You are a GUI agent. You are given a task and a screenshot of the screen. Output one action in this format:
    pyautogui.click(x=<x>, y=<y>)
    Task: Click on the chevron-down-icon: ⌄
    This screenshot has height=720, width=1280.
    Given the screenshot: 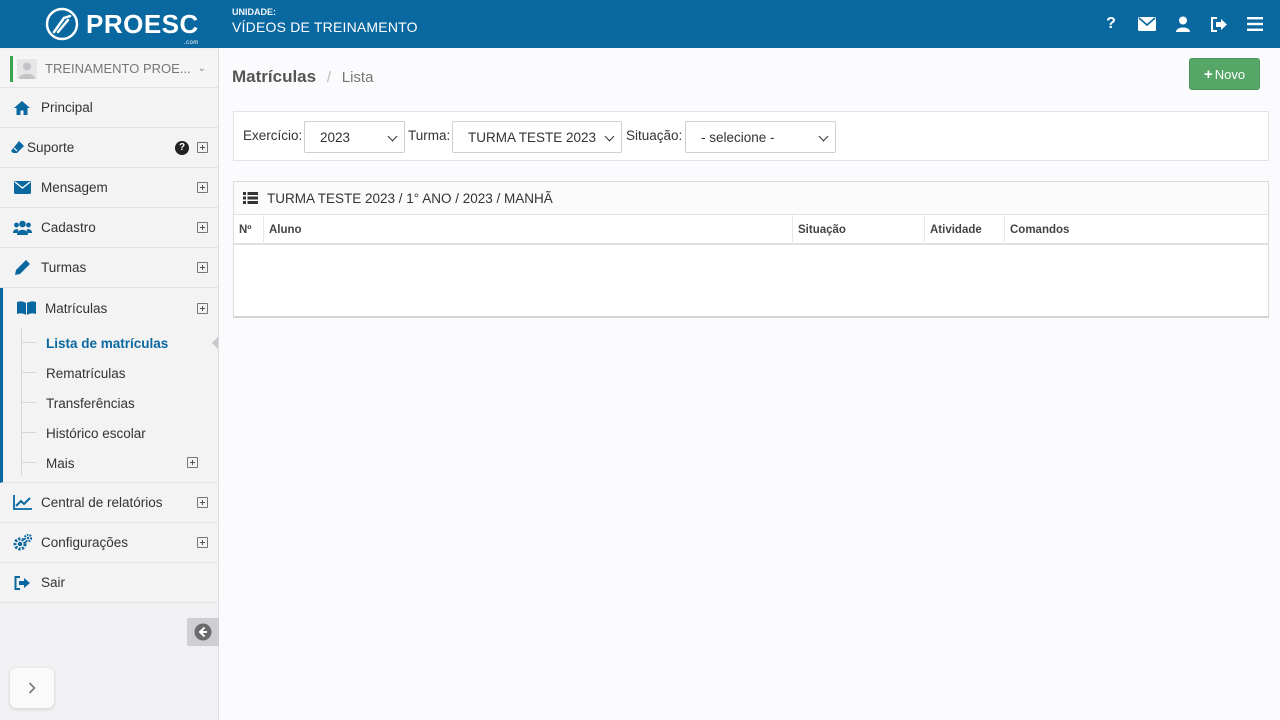 What is the action you would take?
    pyautogui.click(x=201, y=68)
    